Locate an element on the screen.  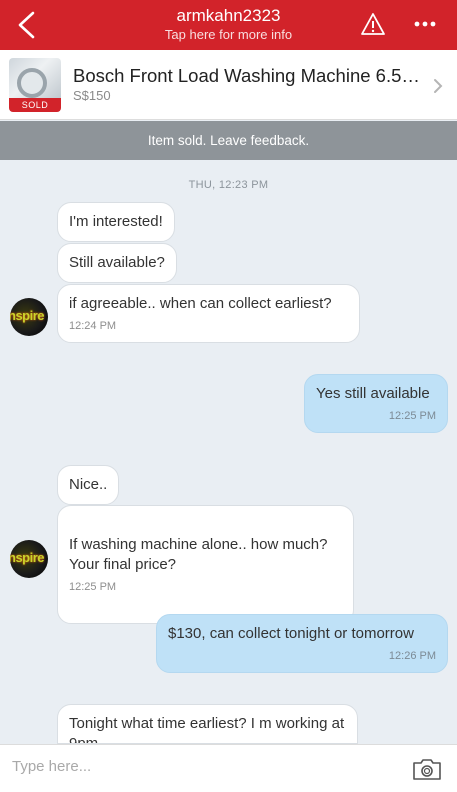
chevron-right-icon is located at coordinates (438, 86).